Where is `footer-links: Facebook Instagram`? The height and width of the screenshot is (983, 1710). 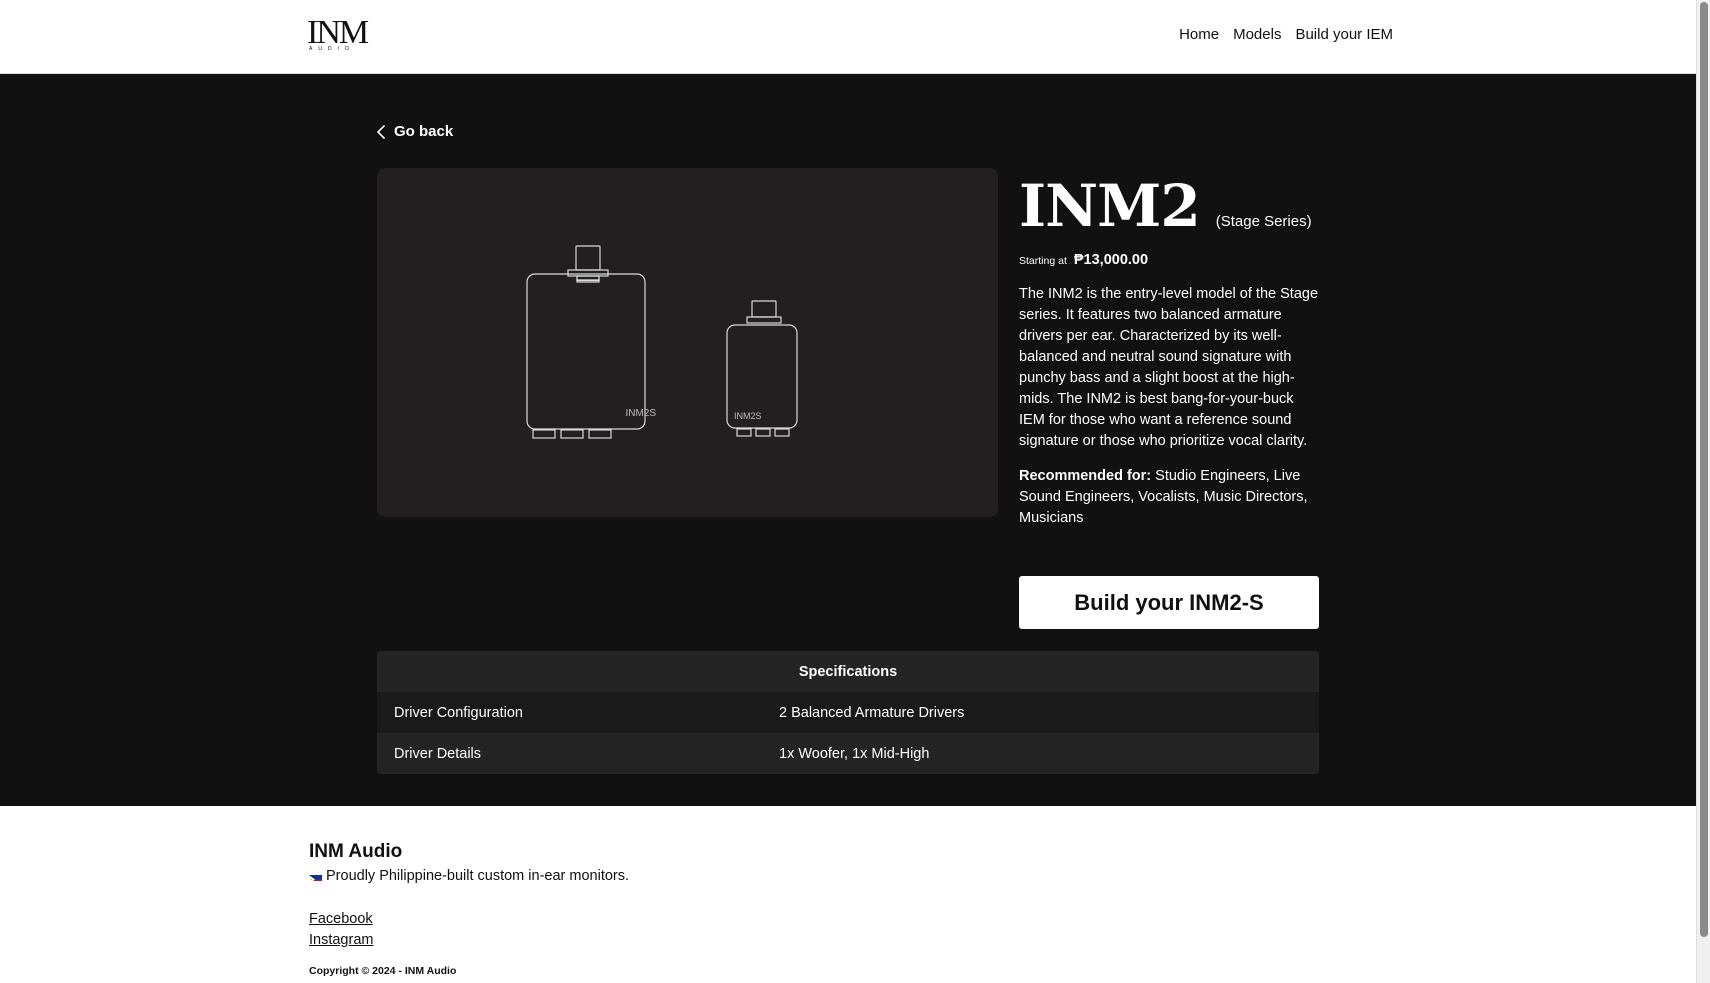 footer-links: Facebook Instagram is located at coordinates (341, 930).